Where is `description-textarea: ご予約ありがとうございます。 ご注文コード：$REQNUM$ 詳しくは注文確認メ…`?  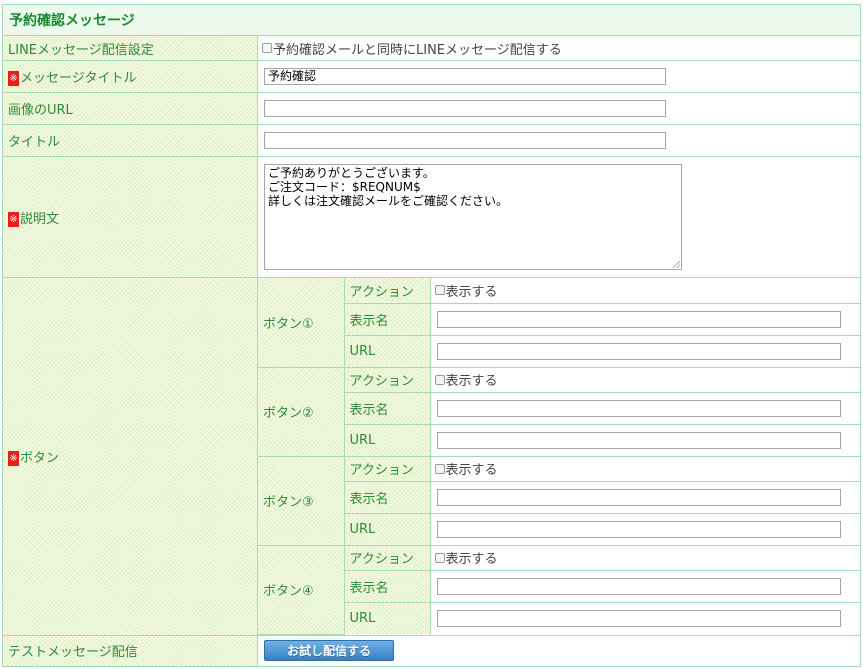 description-textarea: ご予約ありがとうございます。 ご注文コード：$REQNUM$ 詳しくは注文確認メ… is located at coordinates (473, 217).